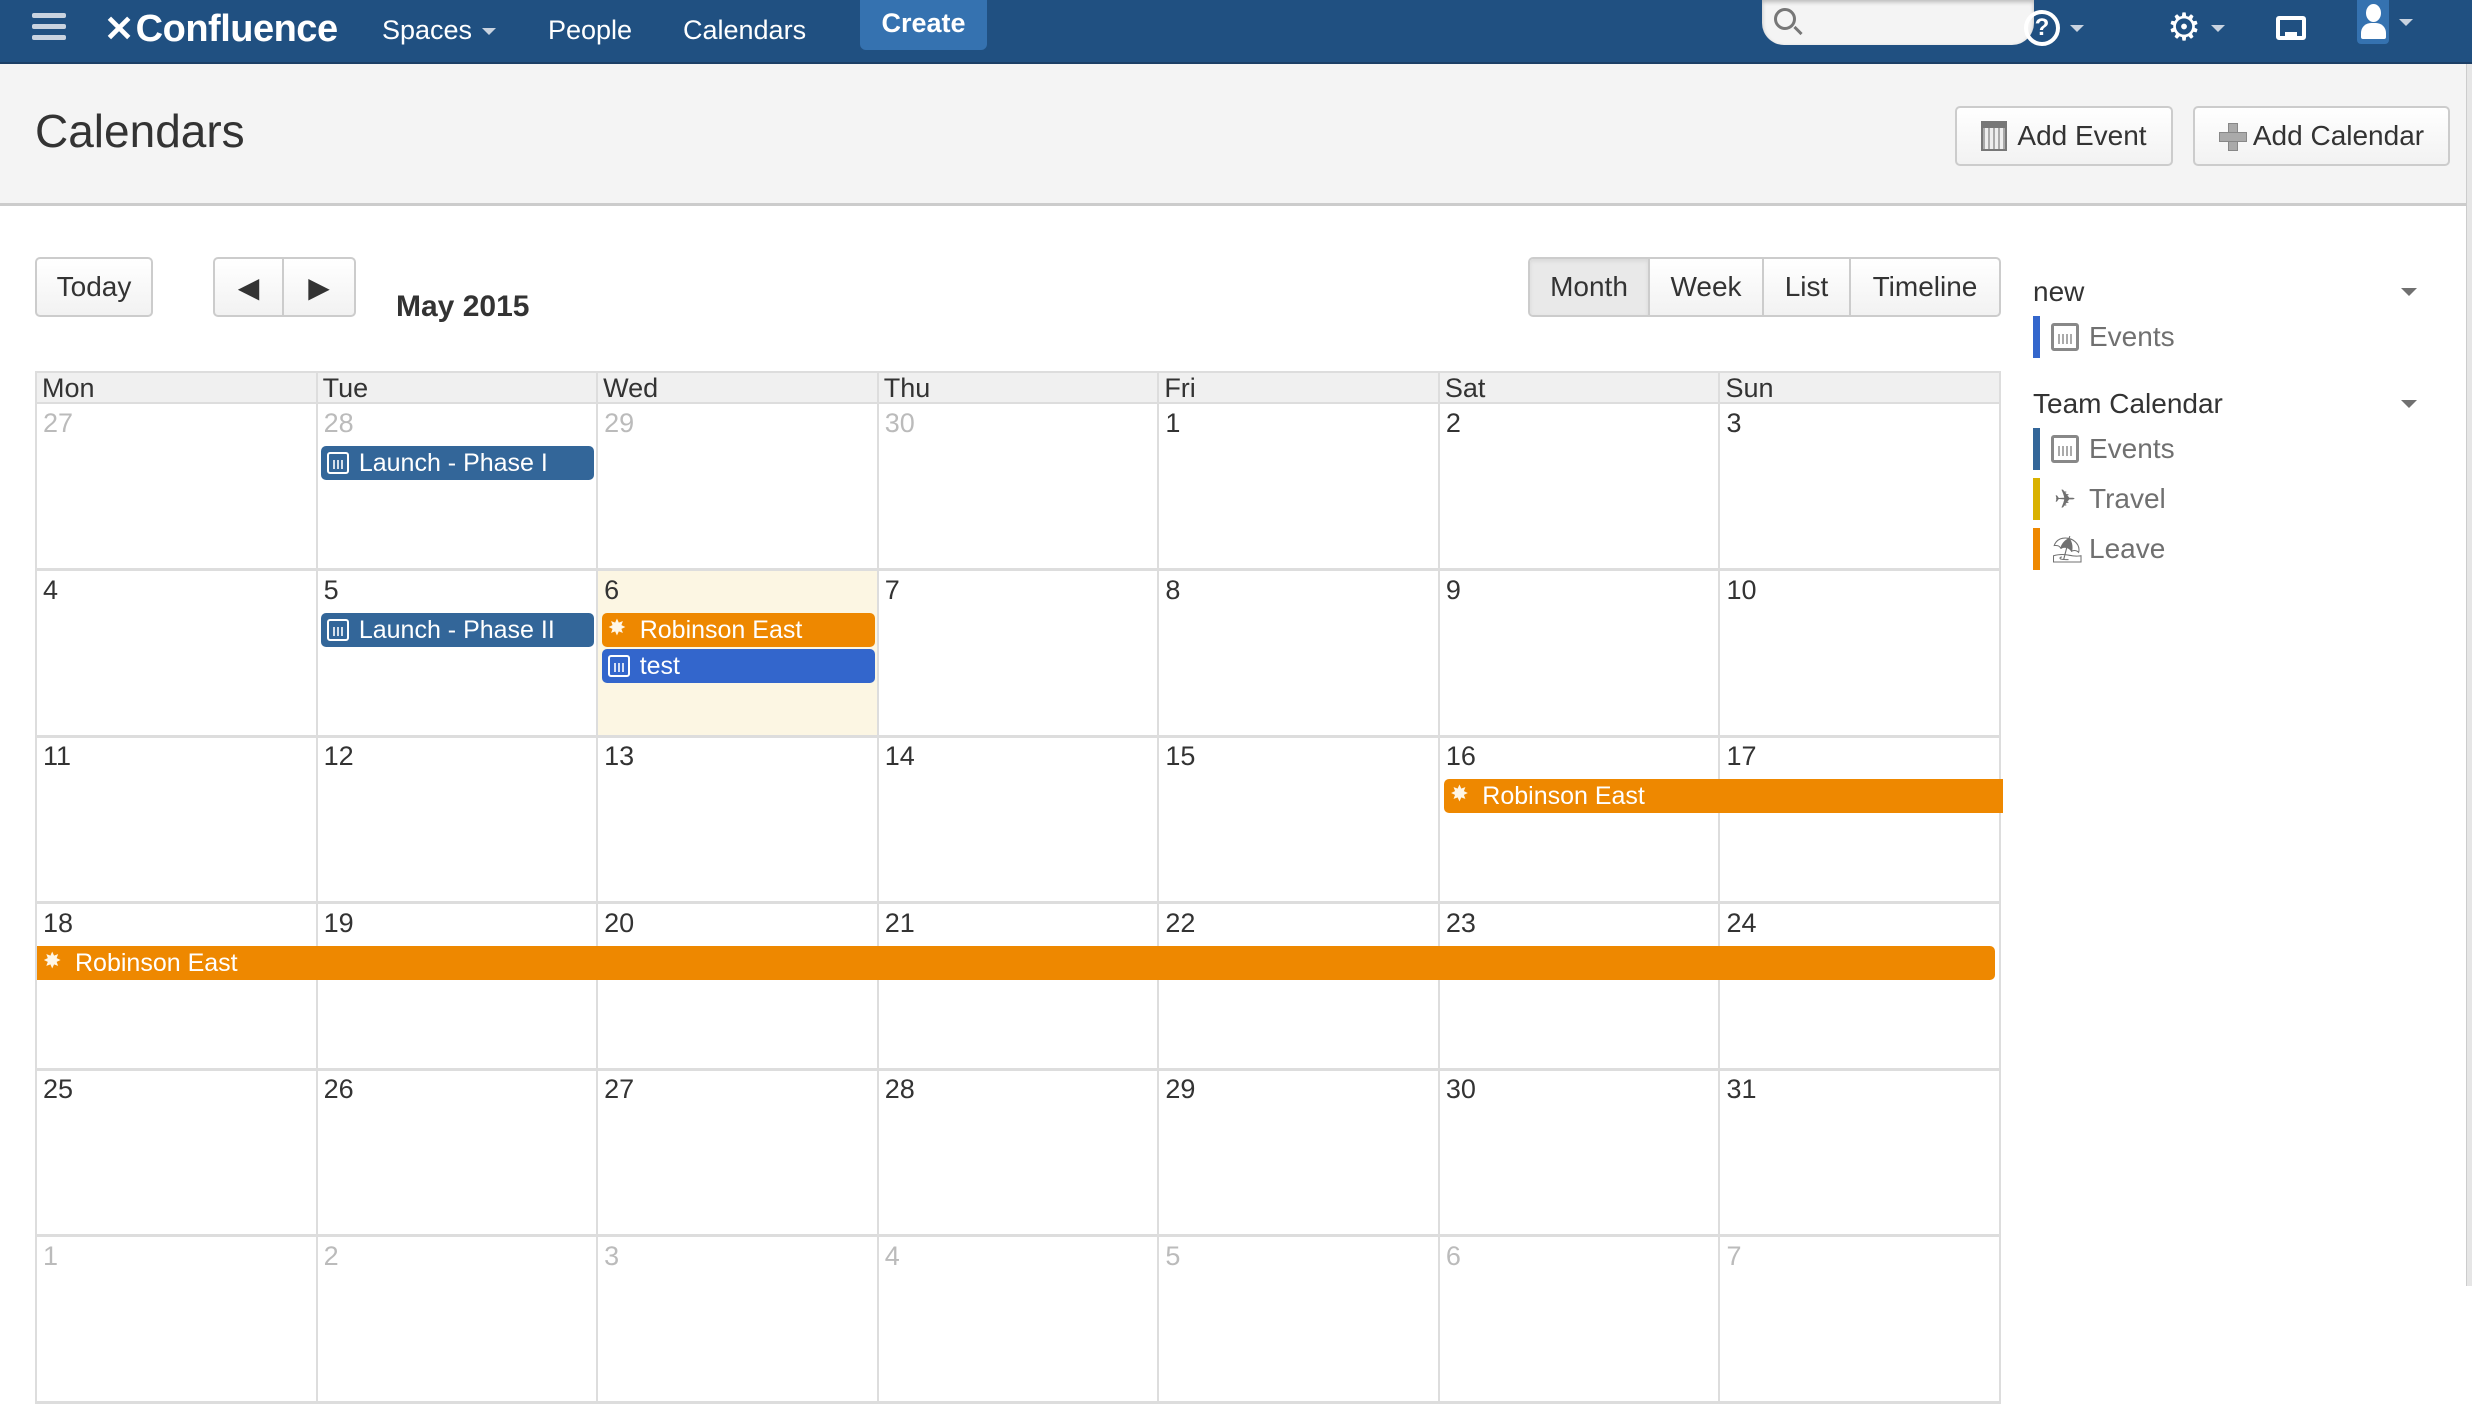 The image size is (2472, 1404). What do you see at coordinates (49, 30) in the screenshot?
I see `menu-icon` at bounding box center [49, 30].